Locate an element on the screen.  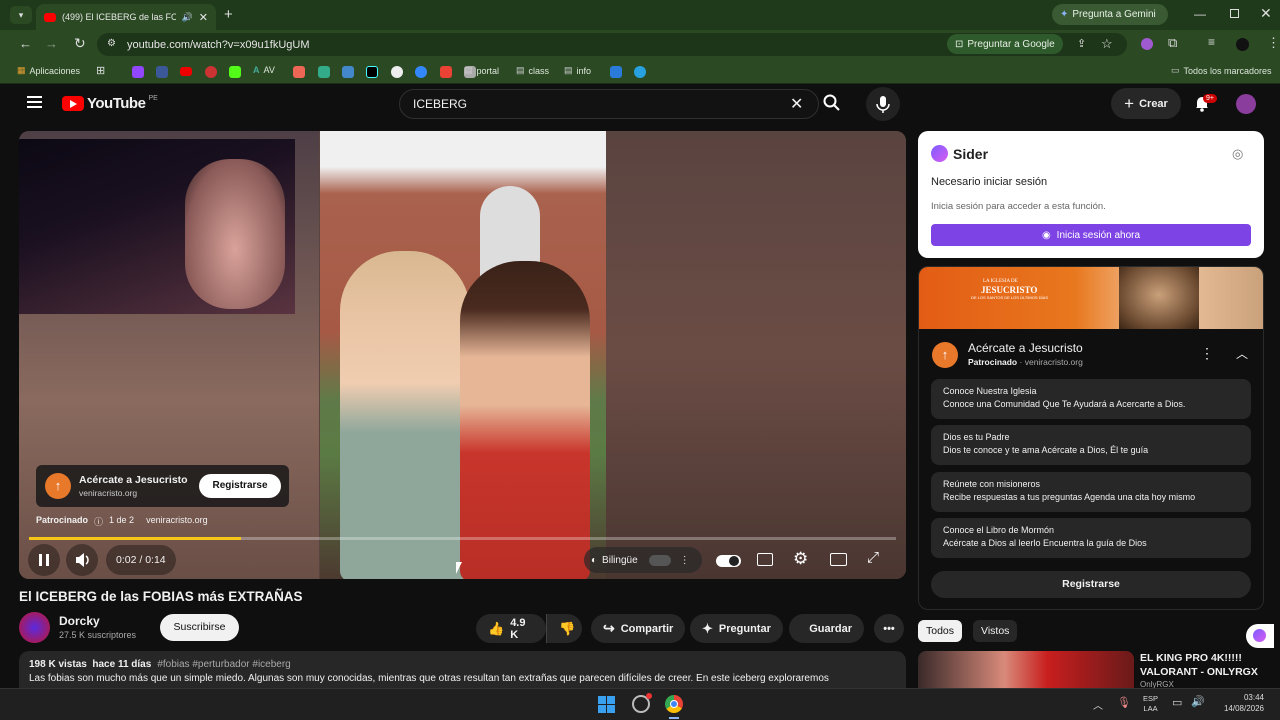
ad-register-button: Registrarse is located at coordinates (240, 486).